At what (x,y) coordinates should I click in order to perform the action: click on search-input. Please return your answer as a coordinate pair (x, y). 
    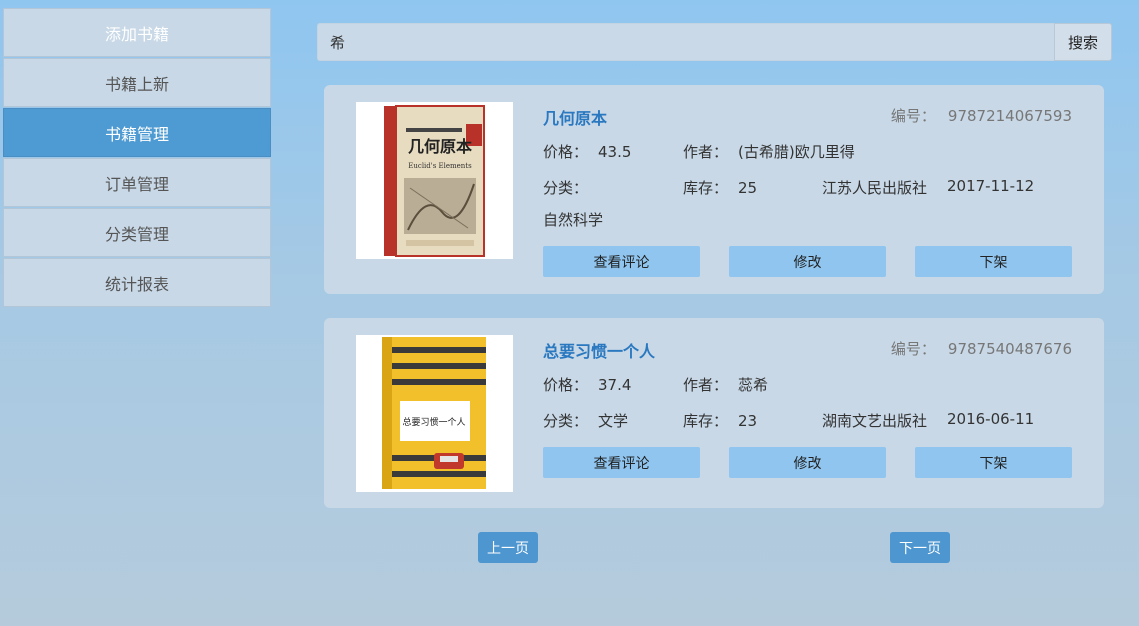
    Looking at the image, I should click on (685, 42).